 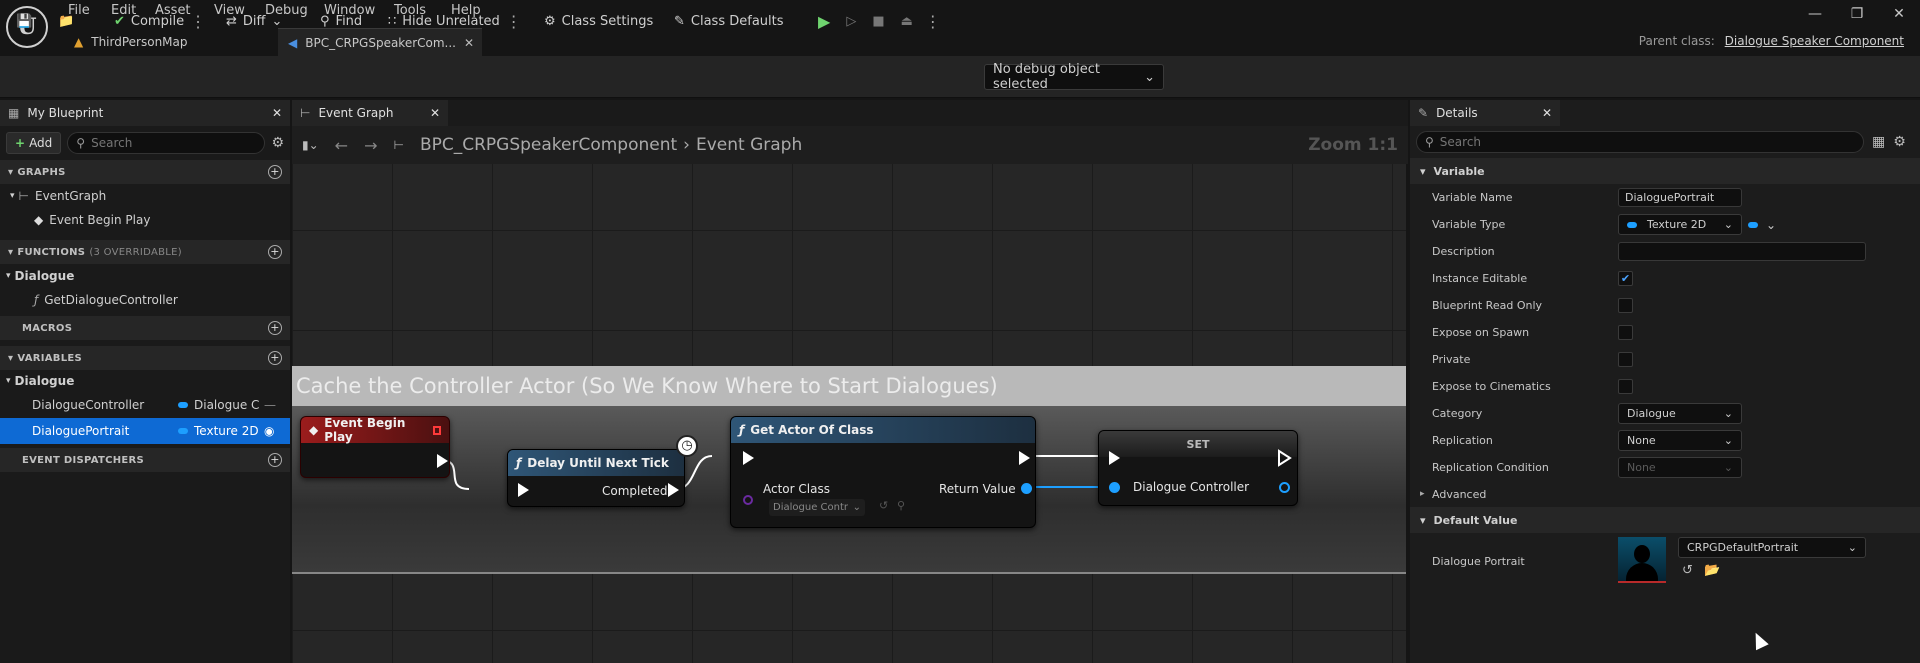 I want to click on add-macro-icon: +, so click(x=275, y=328).